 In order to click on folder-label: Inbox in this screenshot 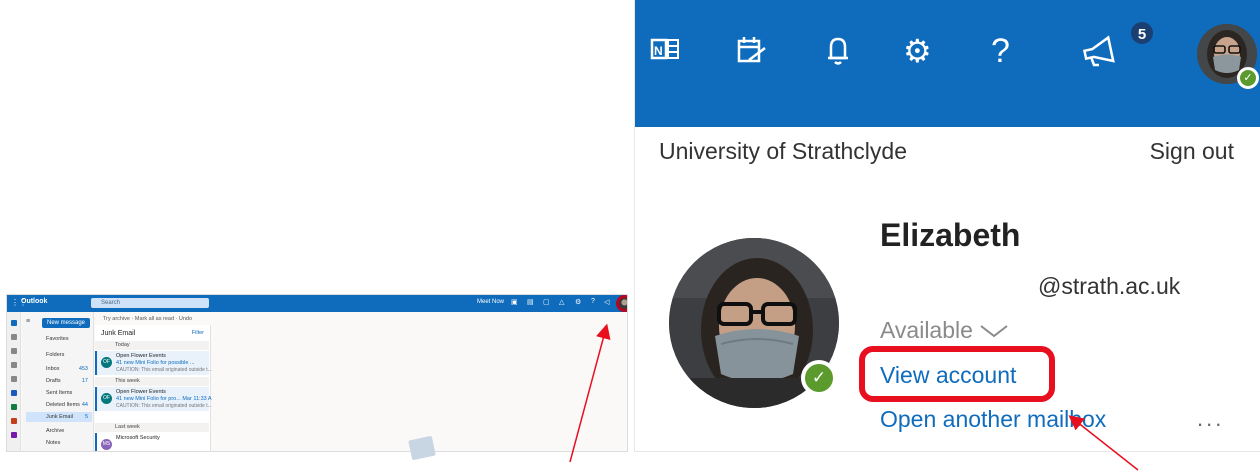, I will do `click(53, 369)`.